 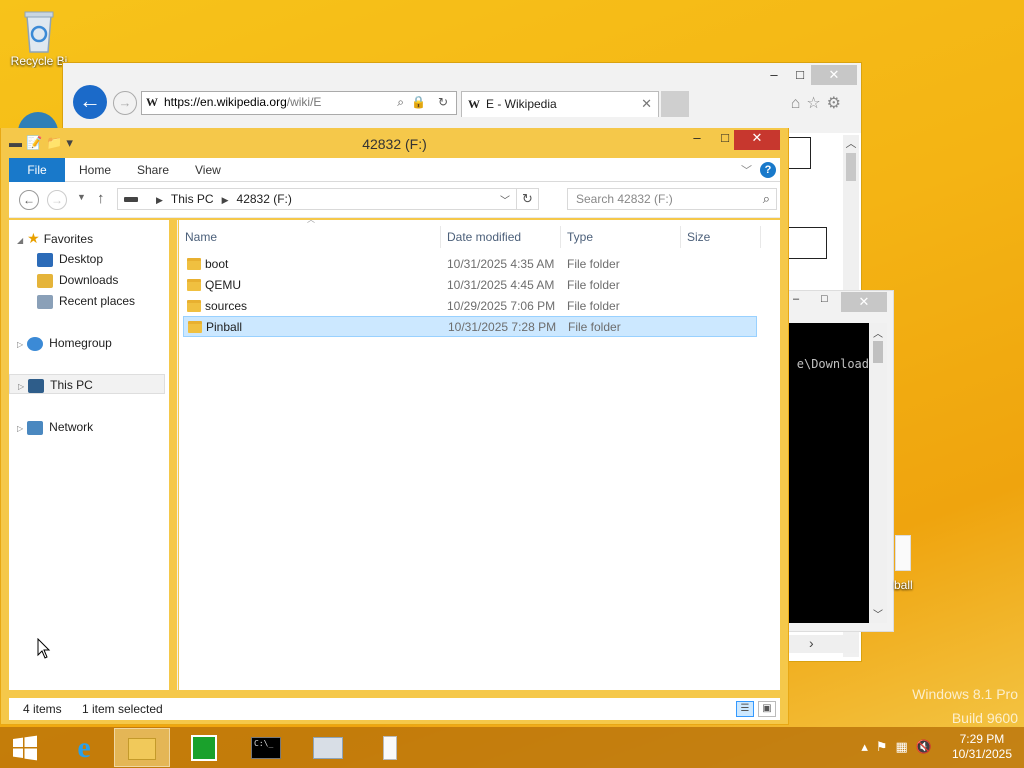 I want to click on file-row-qemu: QEMU 10/31/2025 4:45 AM File folder, so click(x=470, y=285).